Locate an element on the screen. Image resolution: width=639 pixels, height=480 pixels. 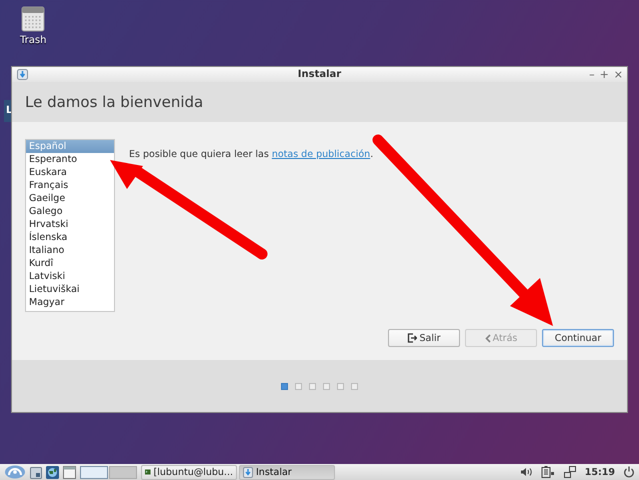
language-item: Lietuviškai is located at coordinates (70, 289).